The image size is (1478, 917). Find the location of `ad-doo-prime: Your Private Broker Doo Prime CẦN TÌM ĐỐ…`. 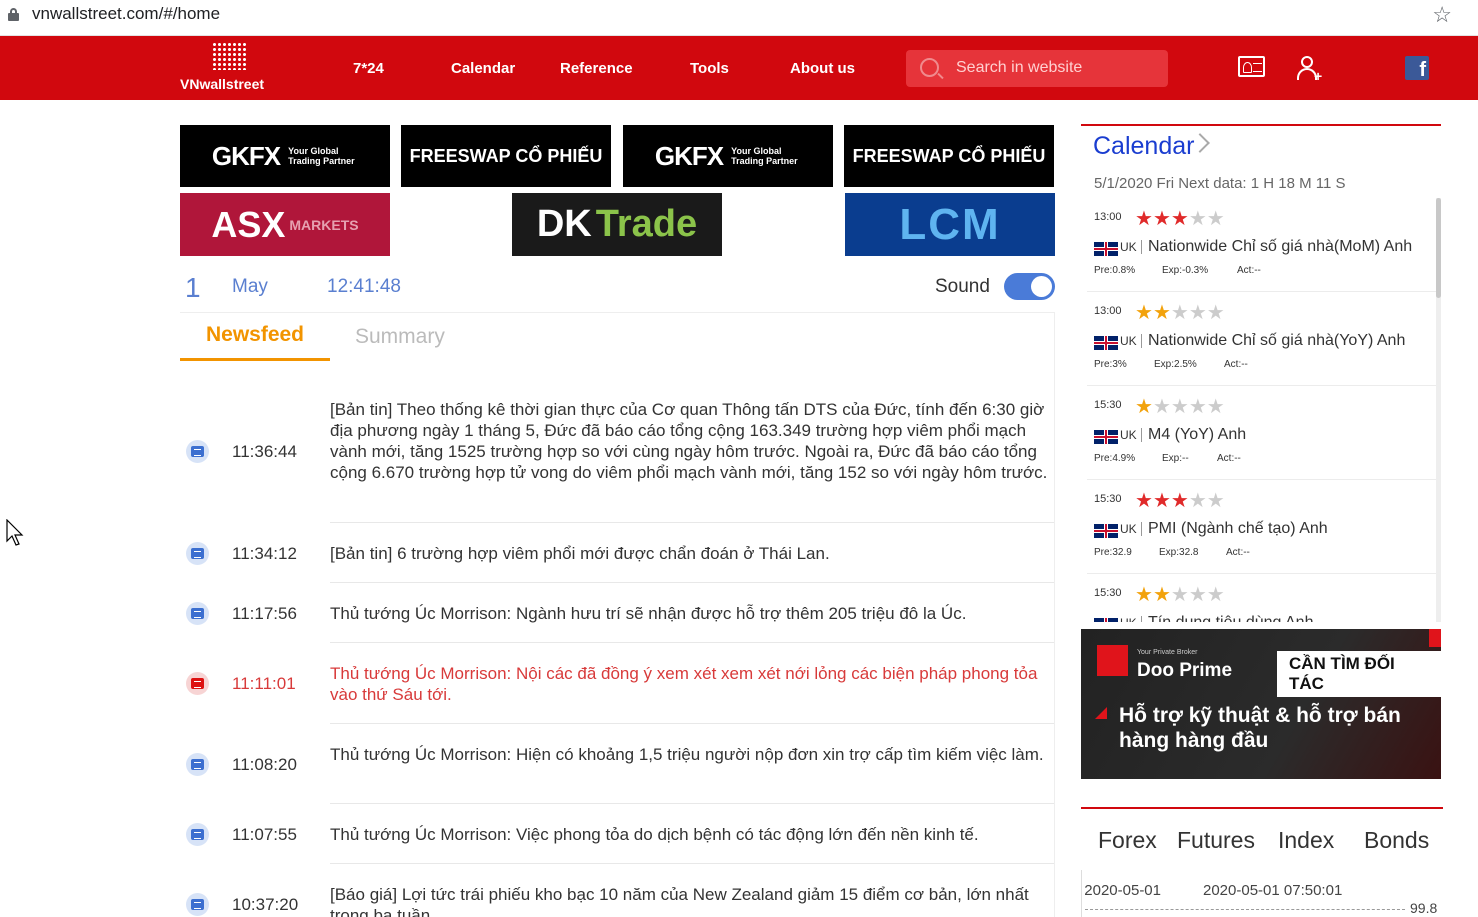

ad-doo-prime: Your Private Broker Doo Prime CẦN TÌM ĐỐ… is located at coordinates (1261, 704).